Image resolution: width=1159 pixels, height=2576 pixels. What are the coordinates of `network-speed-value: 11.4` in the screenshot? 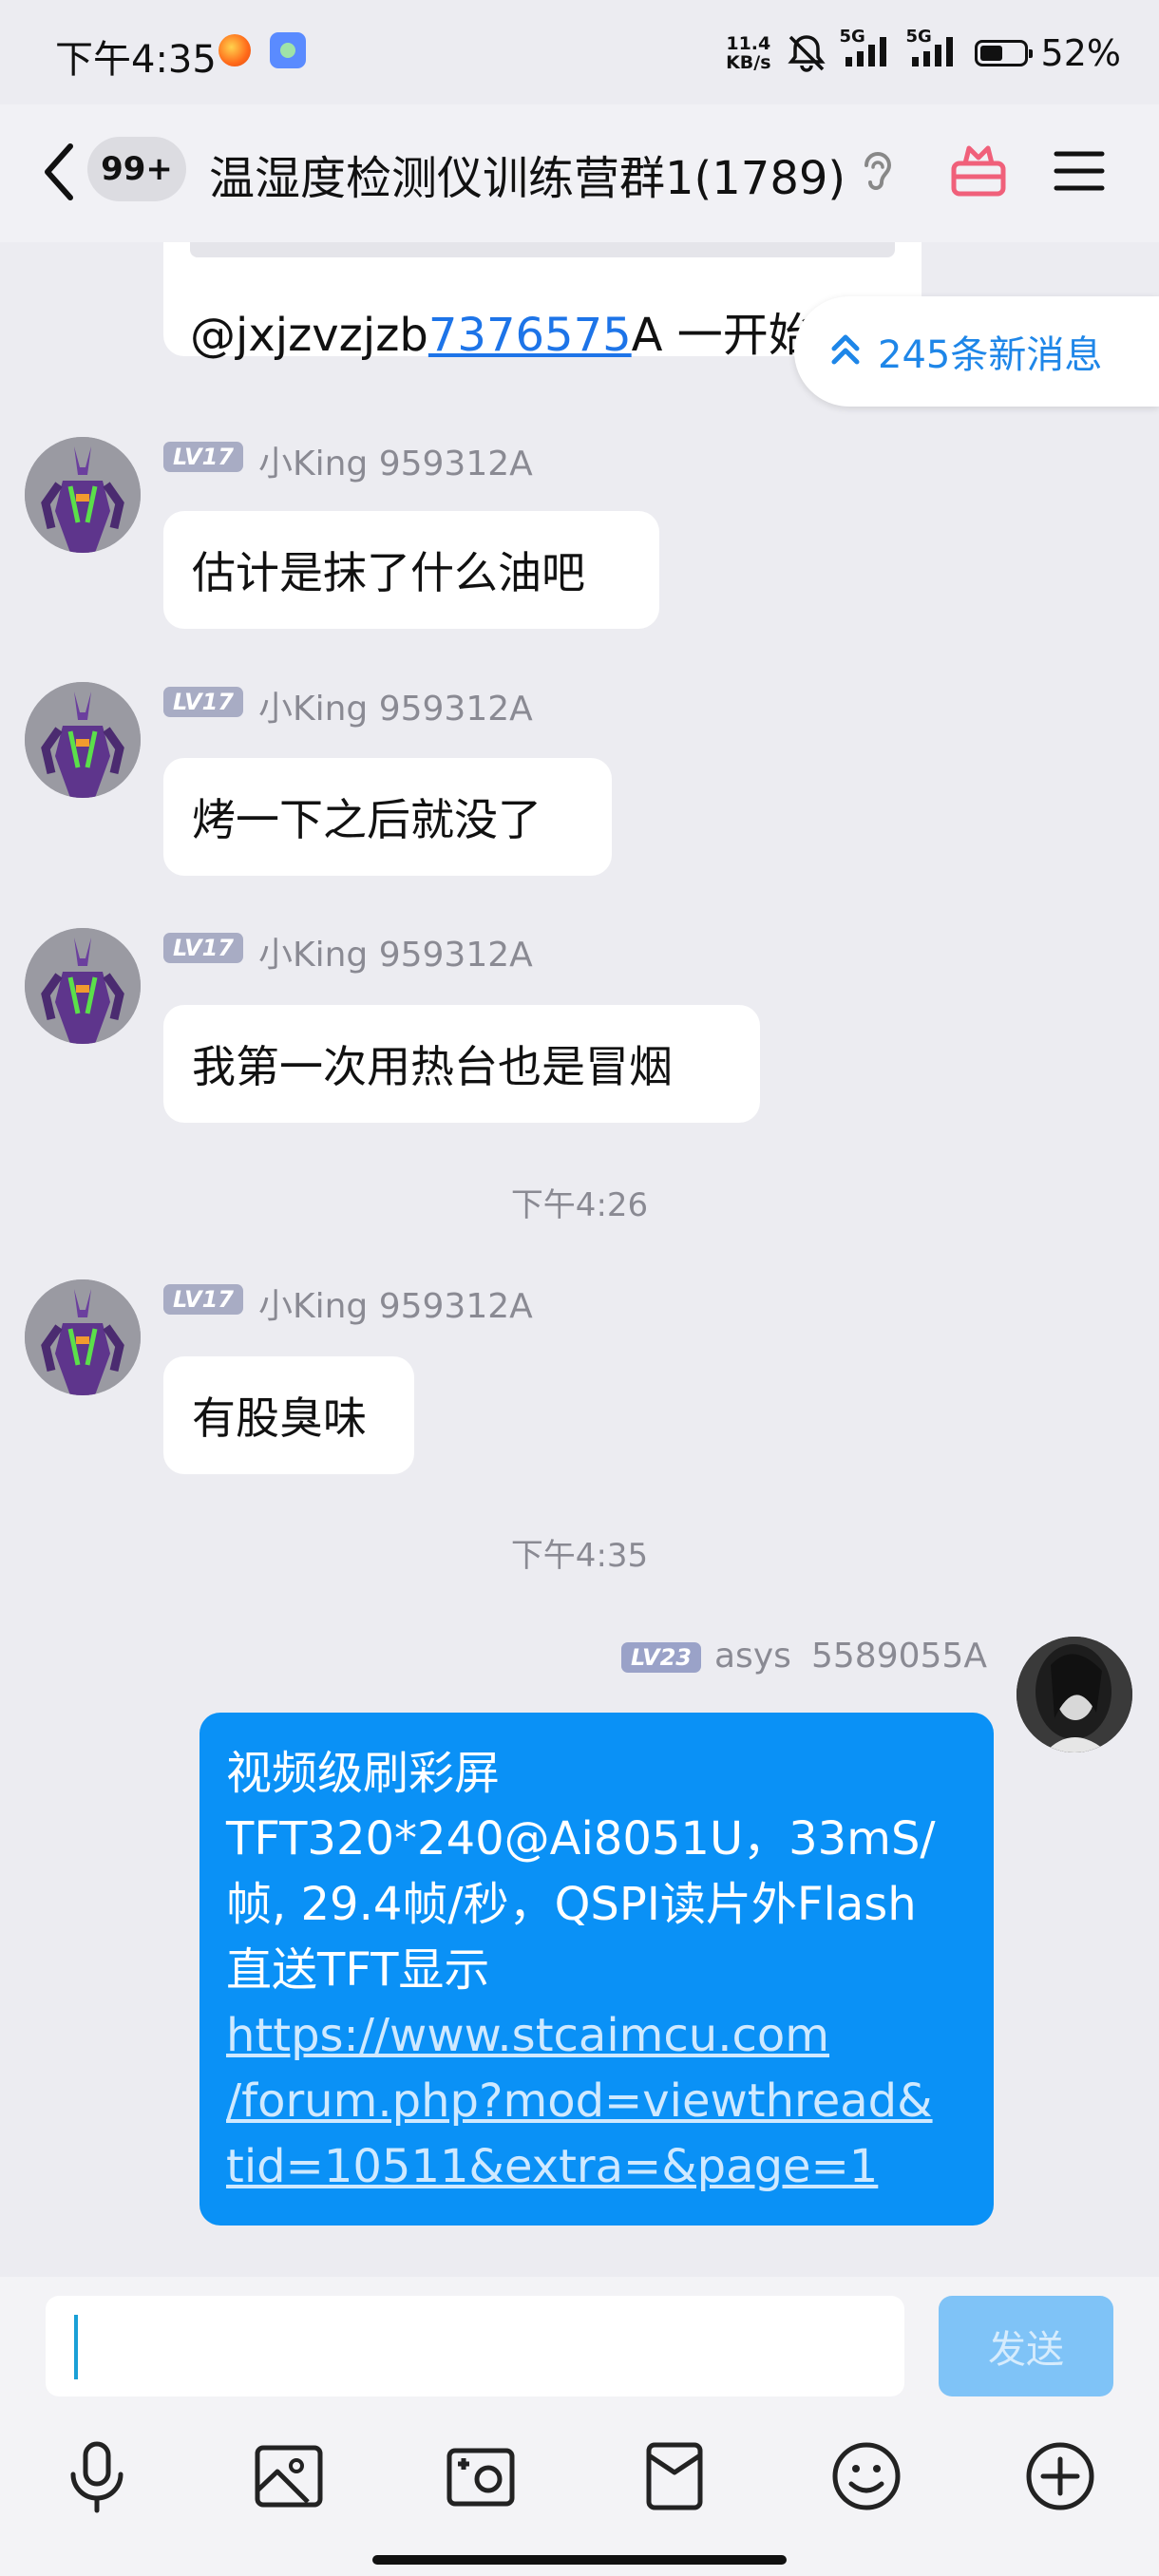 It's located at (748, 43).